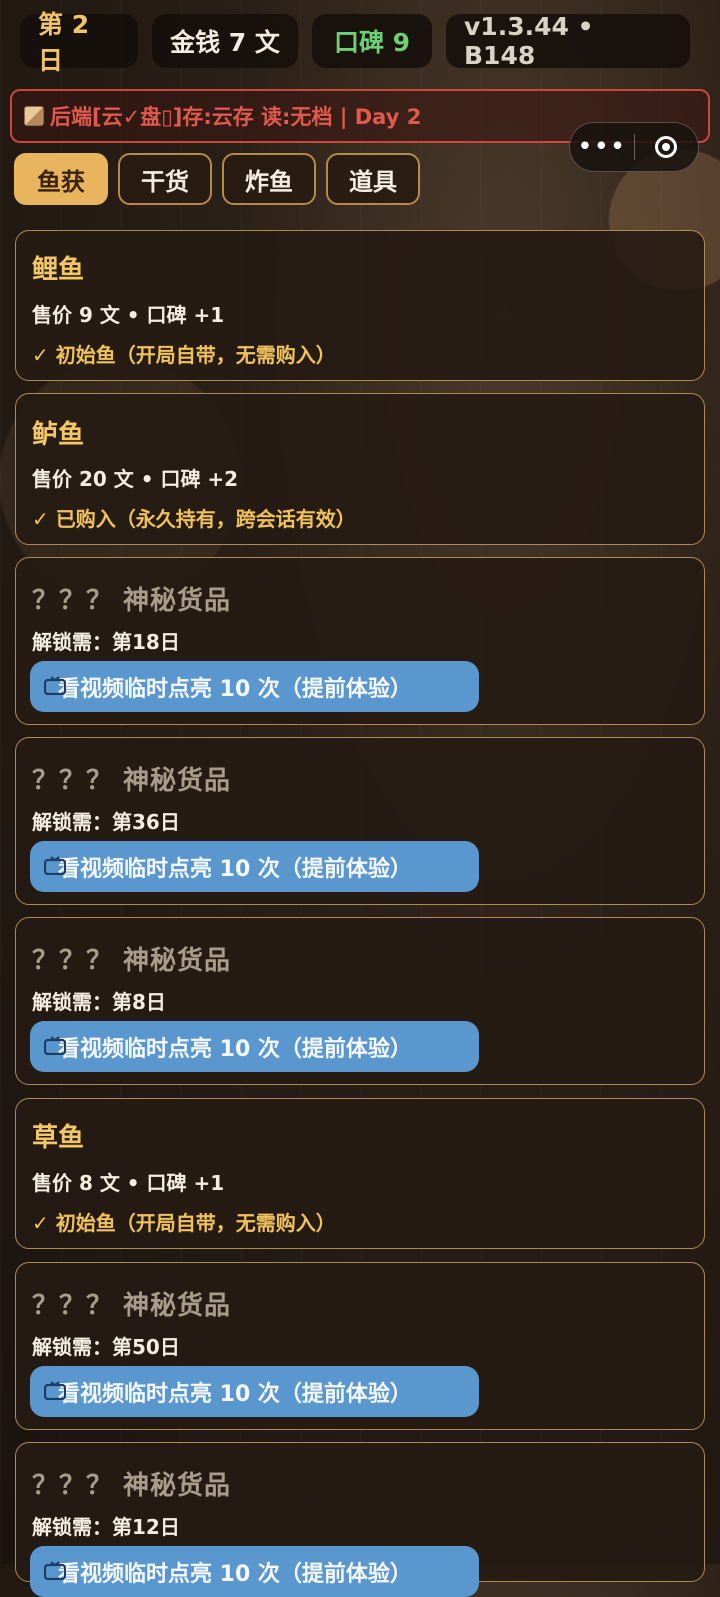  What do you see at coordinates (360, 821) in the screenshot?
I see `item-card-locked: ？？？ 神秘货品 解锁需：第36日 看视频临时点亮 10 次（提前体验）` at bounding box center [360, 821].